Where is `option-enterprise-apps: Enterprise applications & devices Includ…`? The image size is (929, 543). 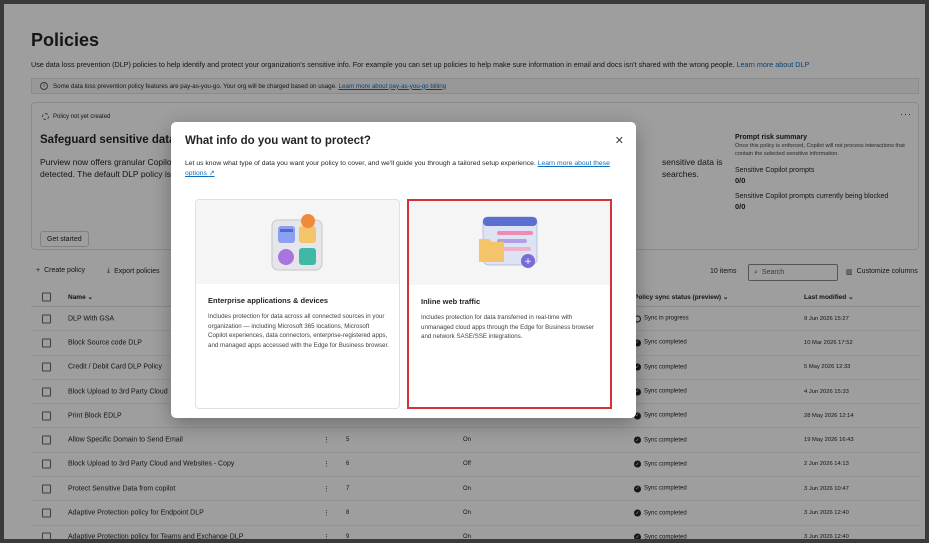
option-enterprise-apps: Enterprise applications & devices Includ… is located at coordinates (297, 304).